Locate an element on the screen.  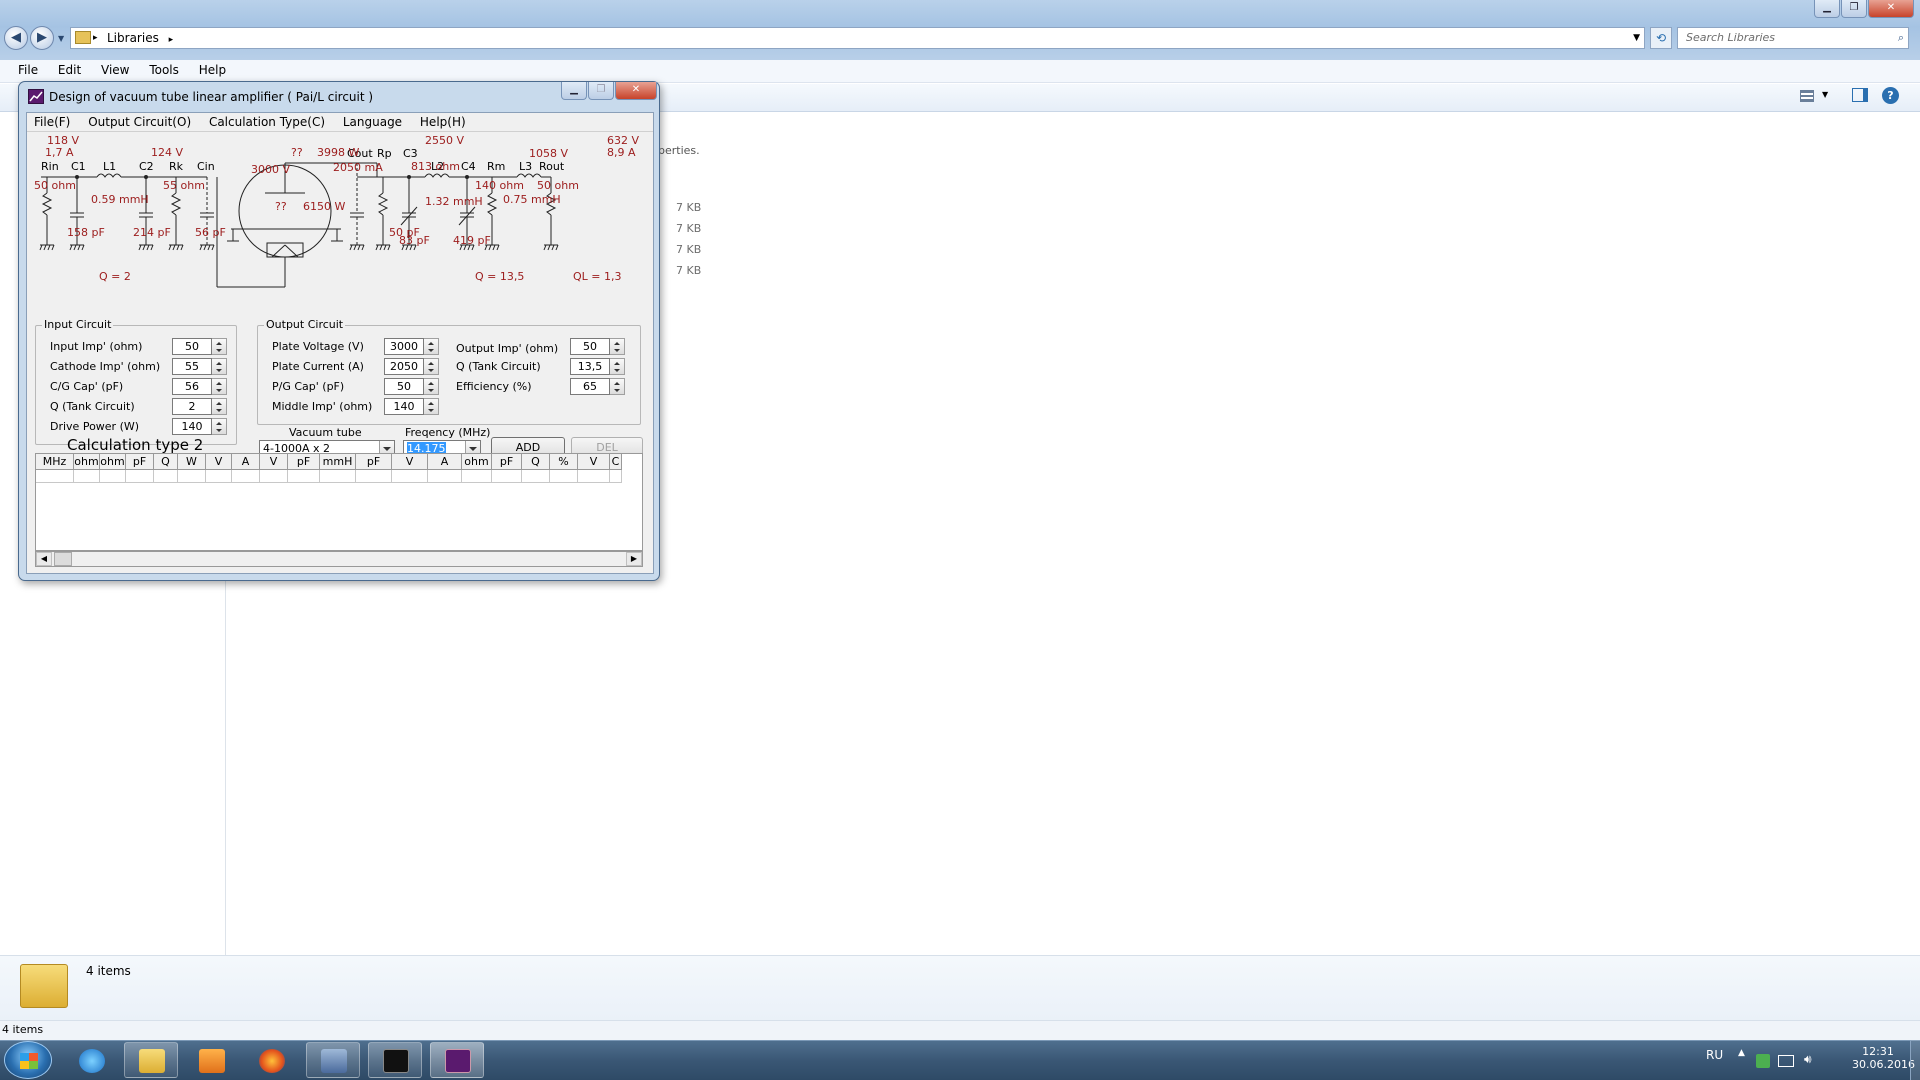
table-row is located at coordinates (329, 476).